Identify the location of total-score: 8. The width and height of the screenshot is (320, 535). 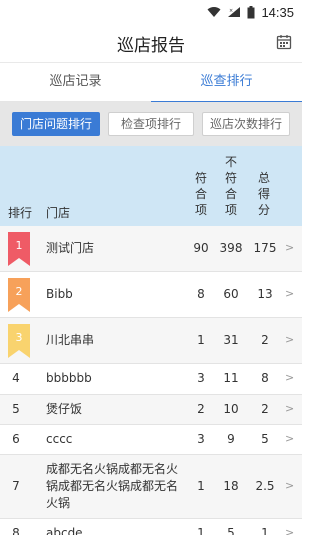
(265, 378).